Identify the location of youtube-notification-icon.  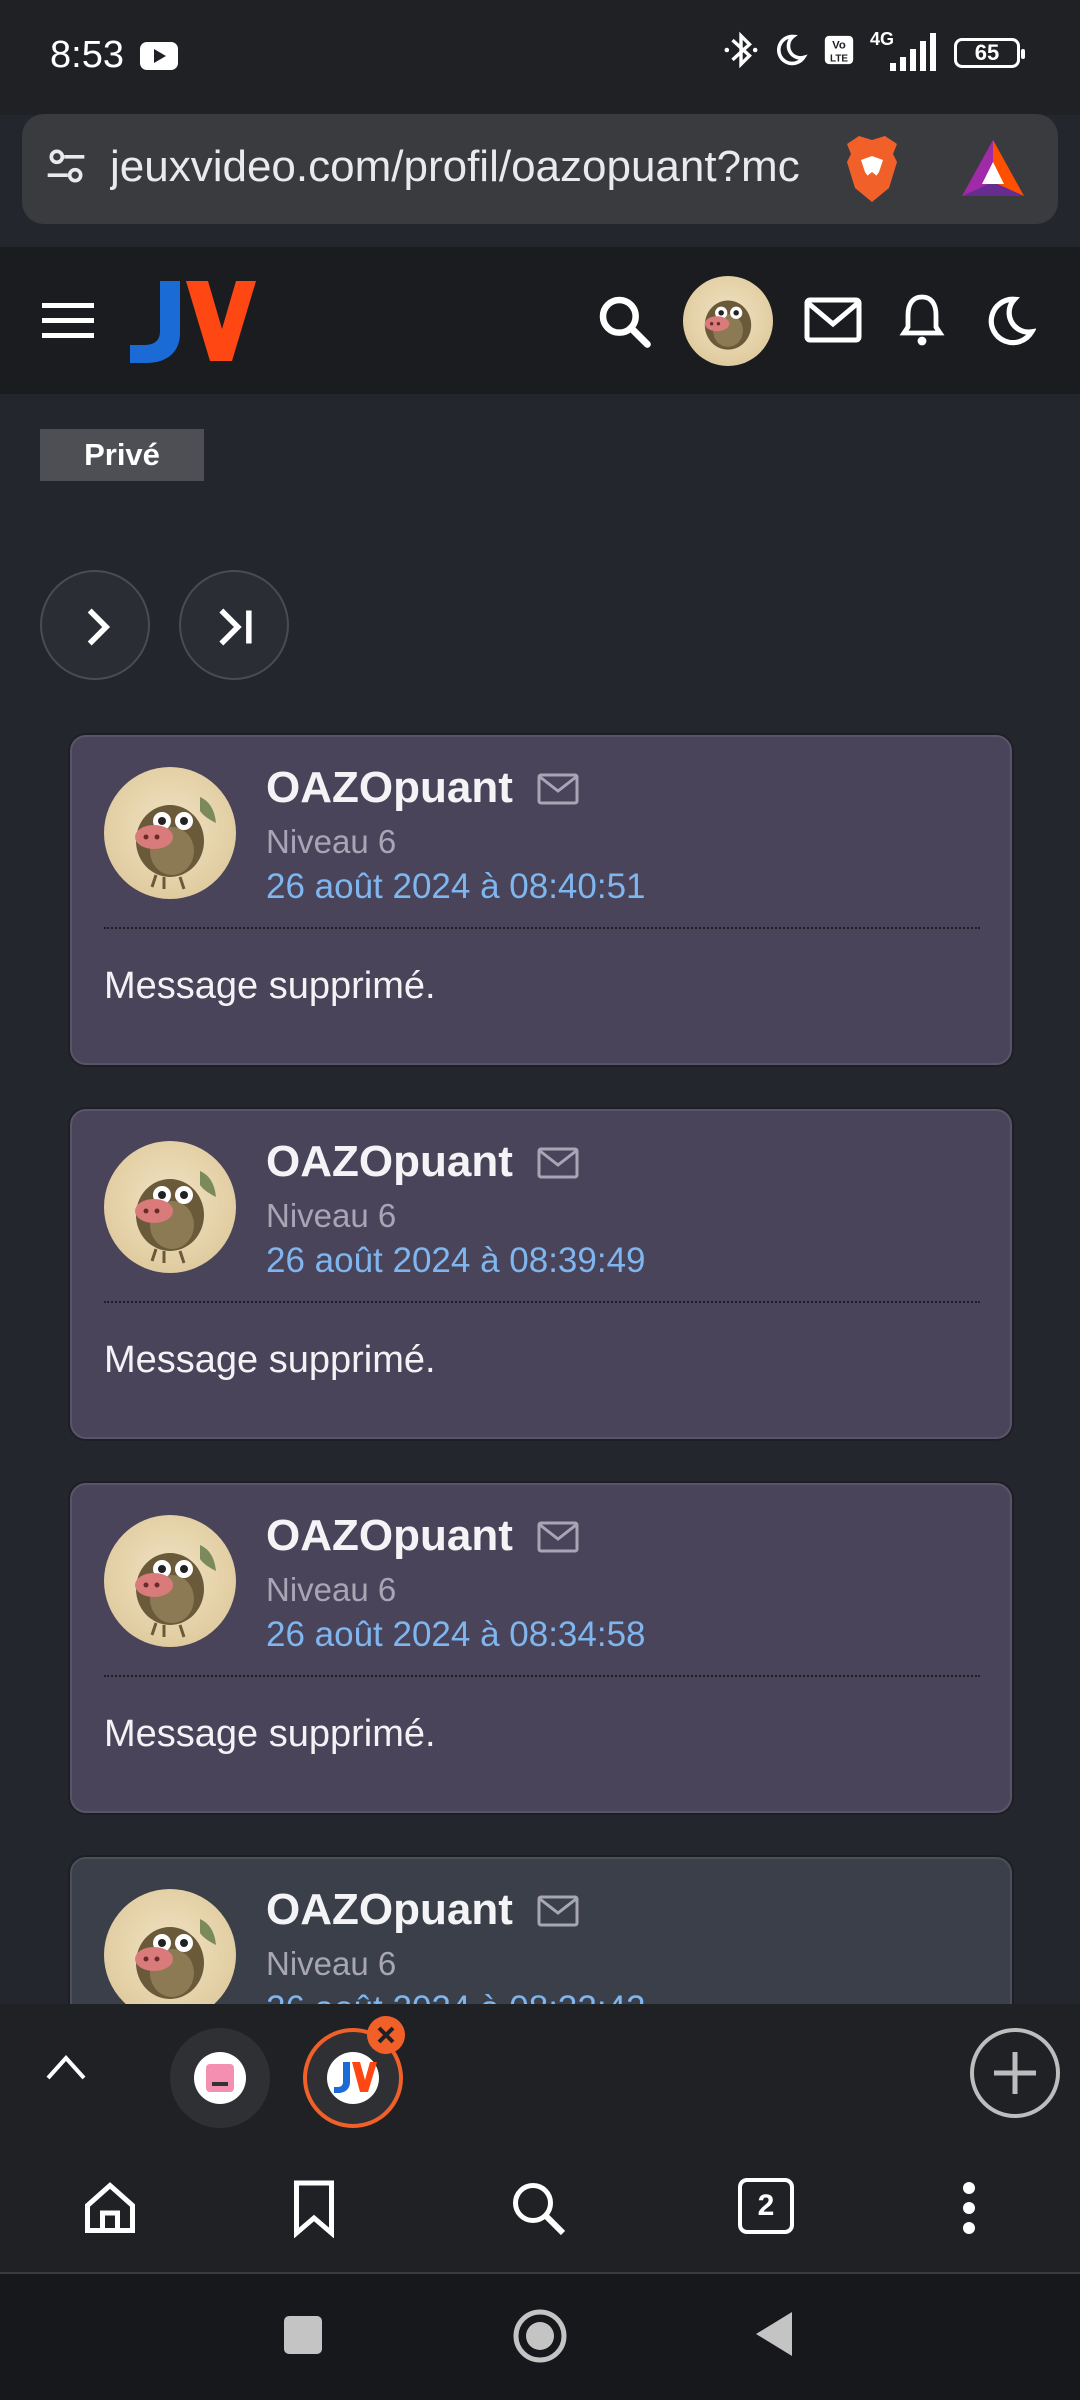
(159, 56).